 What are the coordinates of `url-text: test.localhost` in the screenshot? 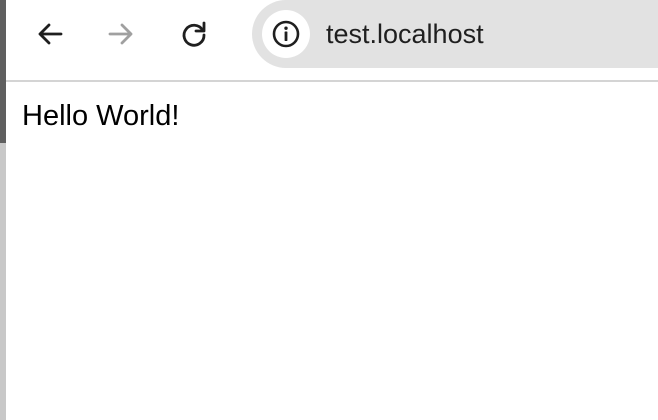 It's located at (405, 34).